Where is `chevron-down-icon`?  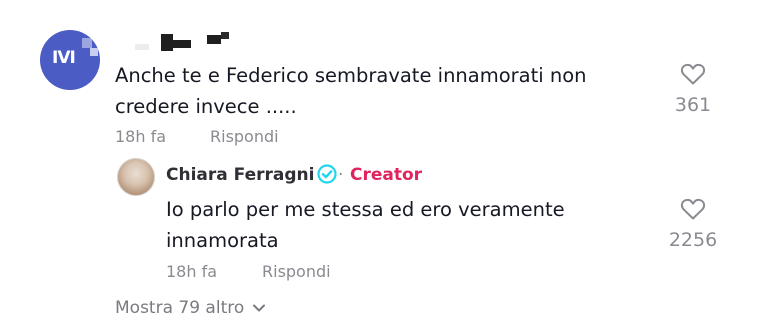 chevron-down-icon is located at coordinates (259, 308).